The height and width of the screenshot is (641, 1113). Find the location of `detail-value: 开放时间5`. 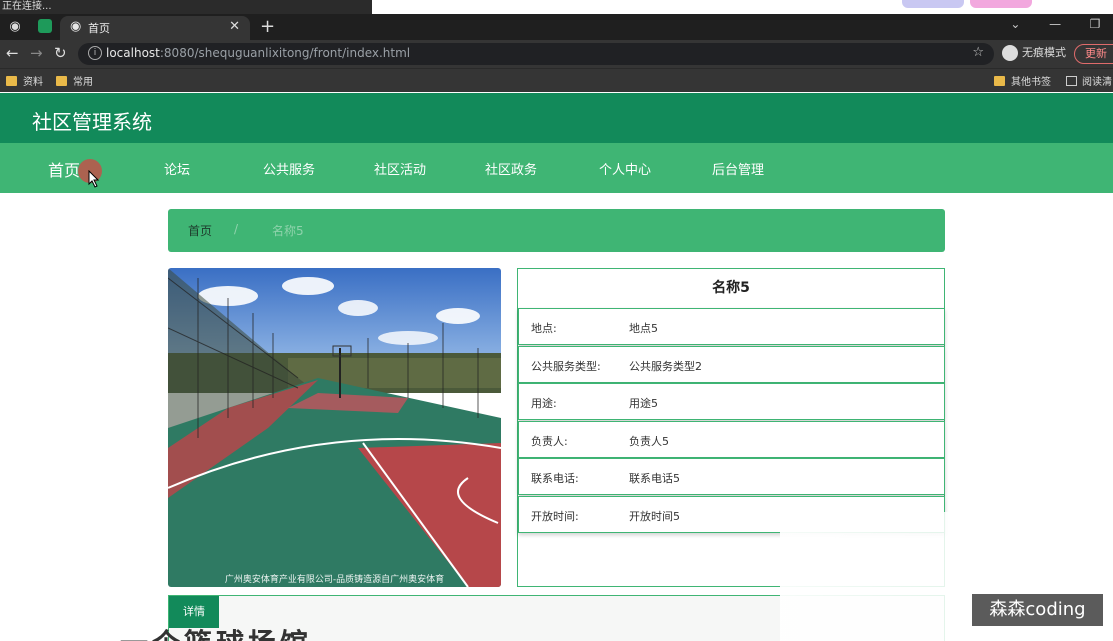

detail-value: 开放时间5 is located at coordinates (654, 516).